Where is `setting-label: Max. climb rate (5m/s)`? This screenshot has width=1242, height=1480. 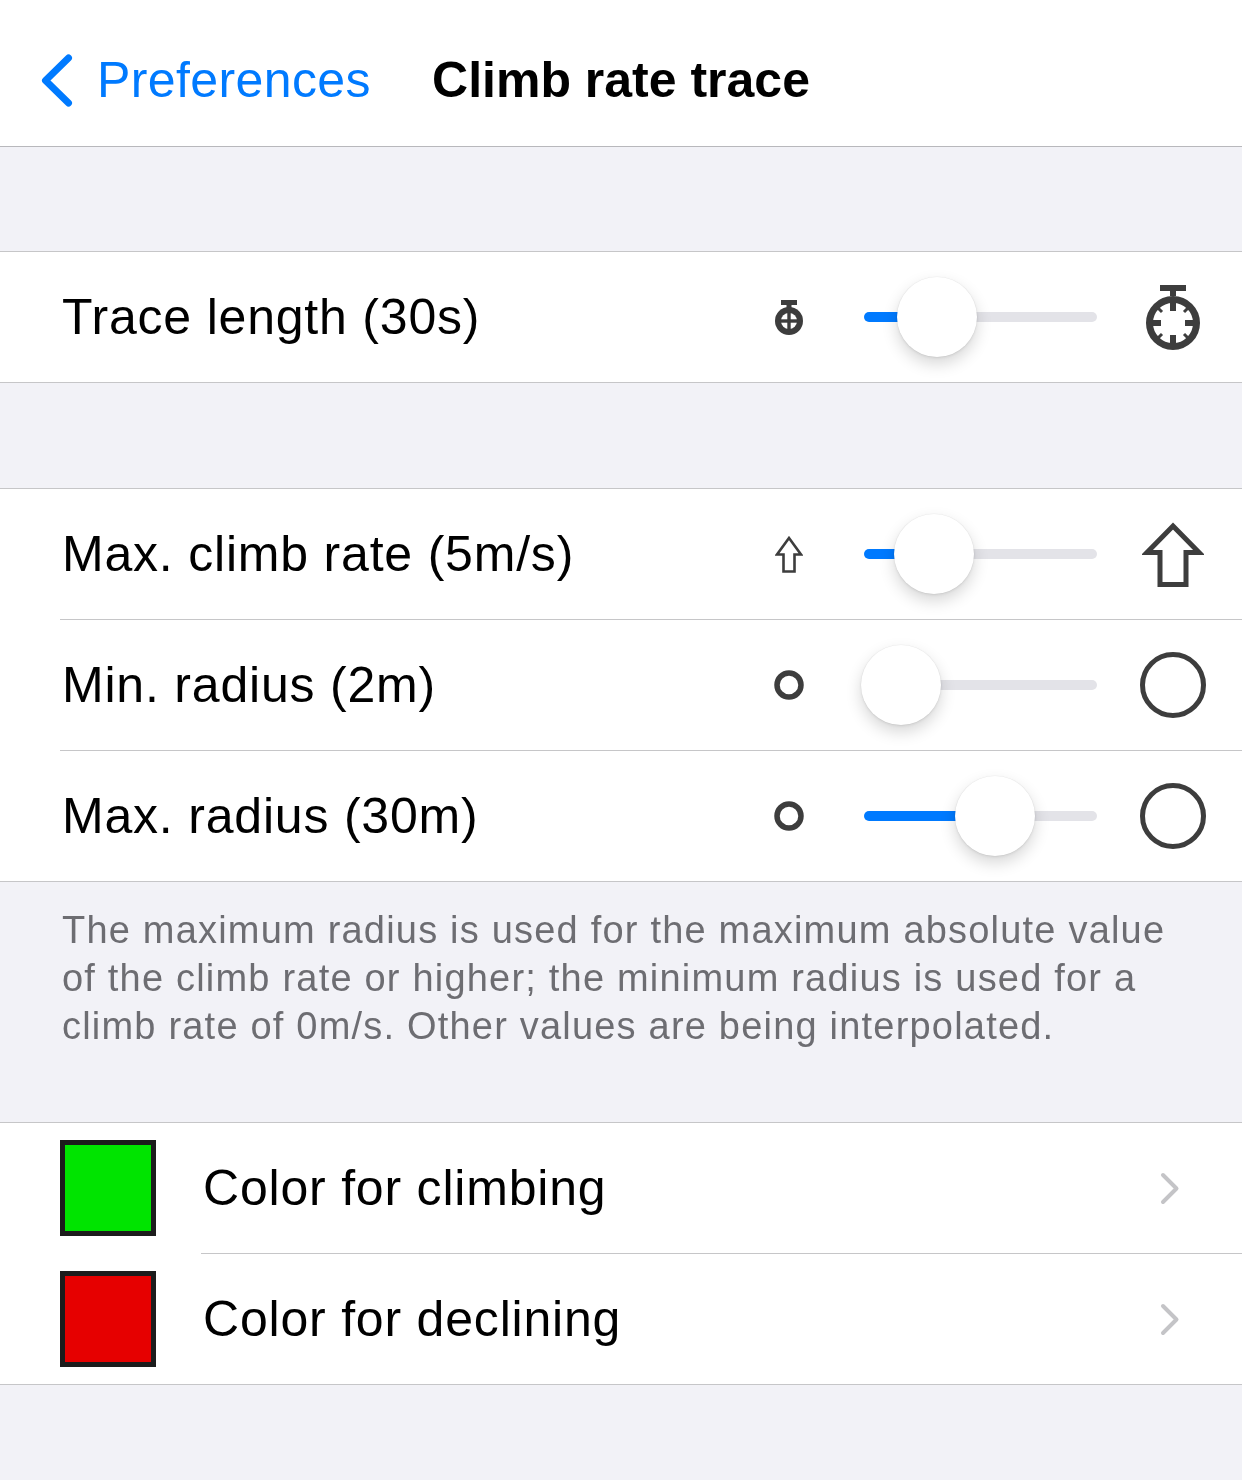 setting-label: Max. climb rate (5m/s) is located at coordinates (319, 554).